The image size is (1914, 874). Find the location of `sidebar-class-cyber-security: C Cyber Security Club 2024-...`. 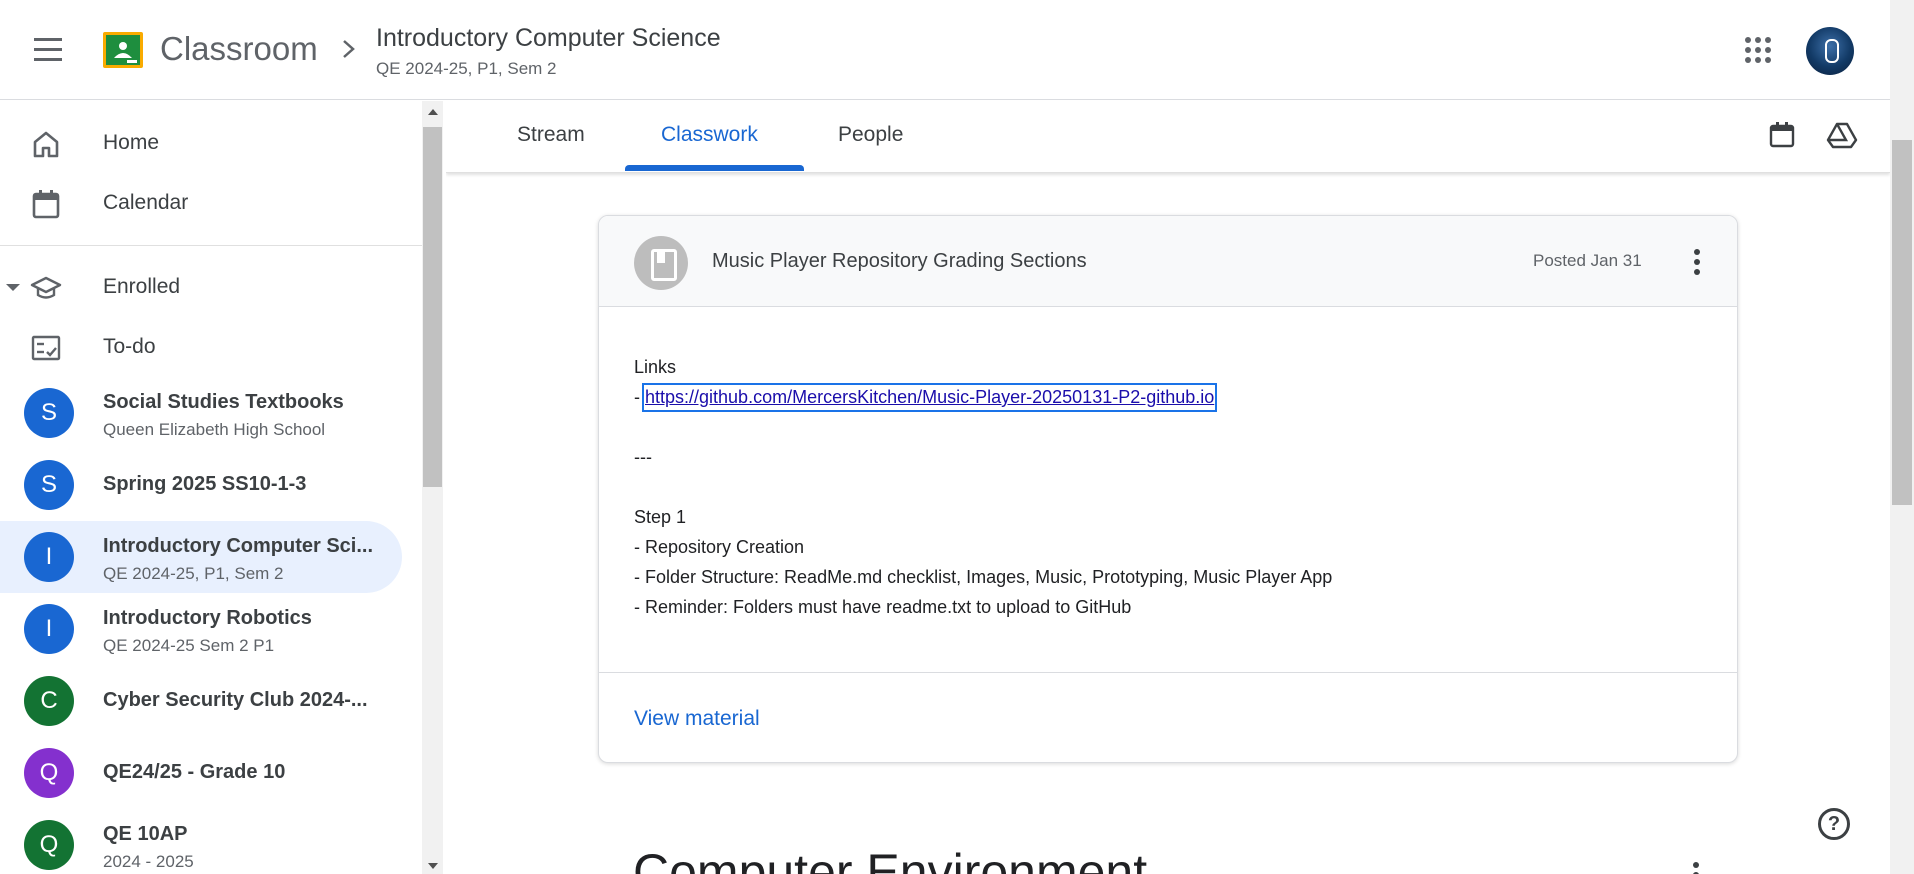

sidebar-class-cyber-security: C Cyber Security Club 2024-... is located at coordinates (201, 701).